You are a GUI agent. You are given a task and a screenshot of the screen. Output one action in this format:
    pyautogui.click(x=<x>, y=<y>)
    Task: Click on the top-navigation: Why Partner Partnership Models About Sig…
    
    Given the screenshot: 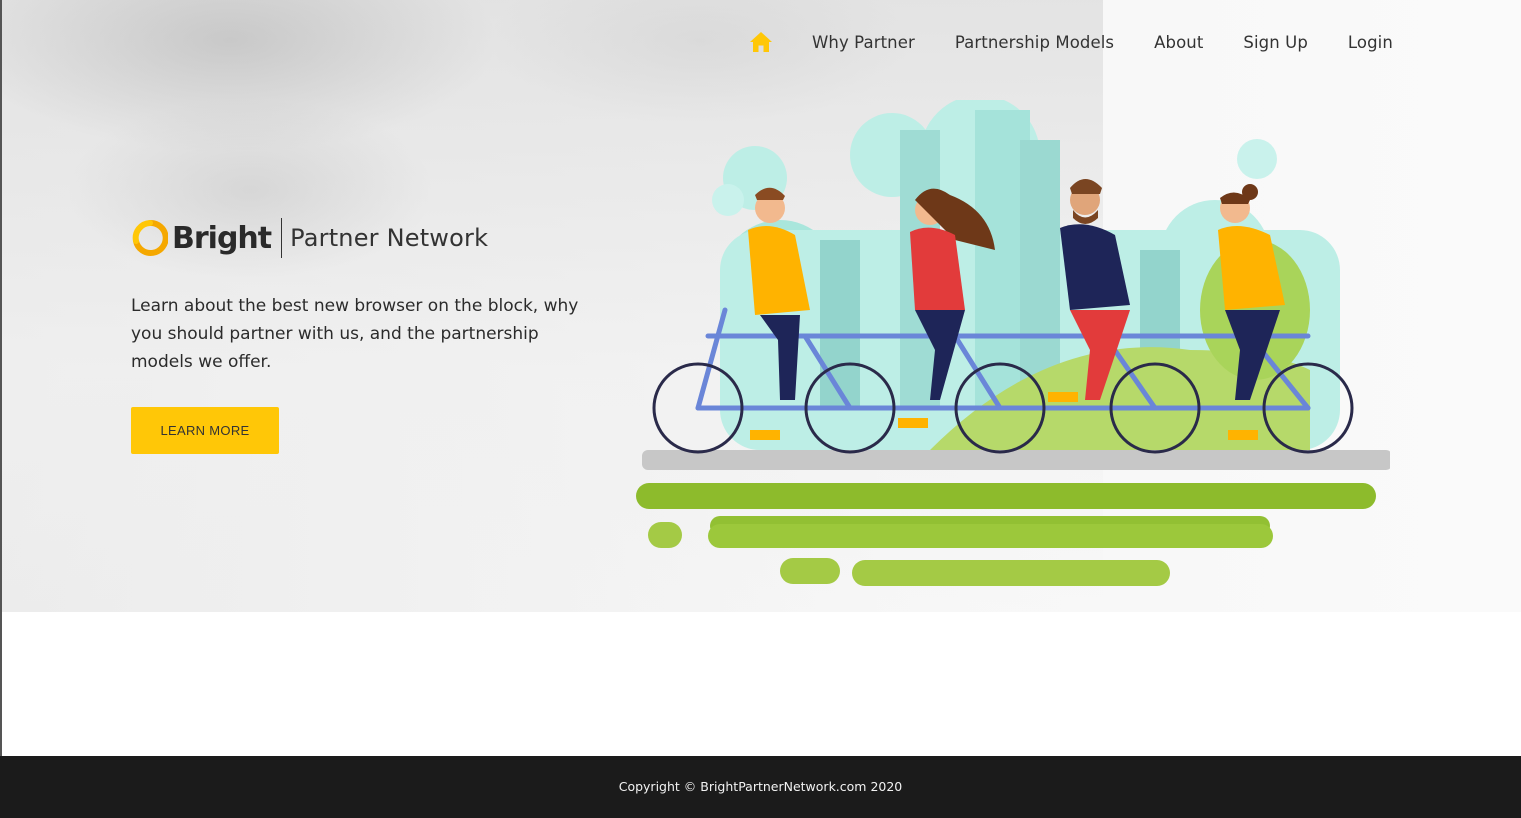 What is the action you would take?
    pyautogui.click(x=1070, y=42)
    